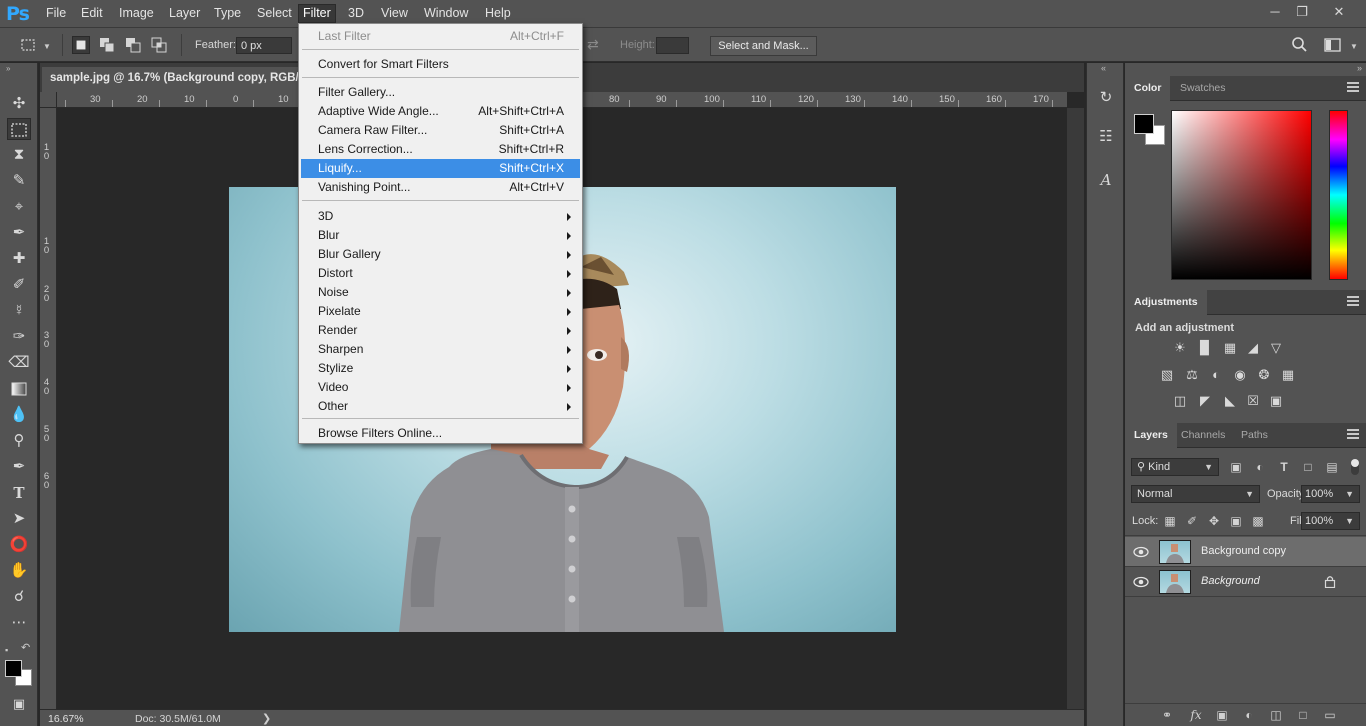 The width and height of the screenshot is (1366, 726). I want to click on workspace-icon, so click(1333, 45).